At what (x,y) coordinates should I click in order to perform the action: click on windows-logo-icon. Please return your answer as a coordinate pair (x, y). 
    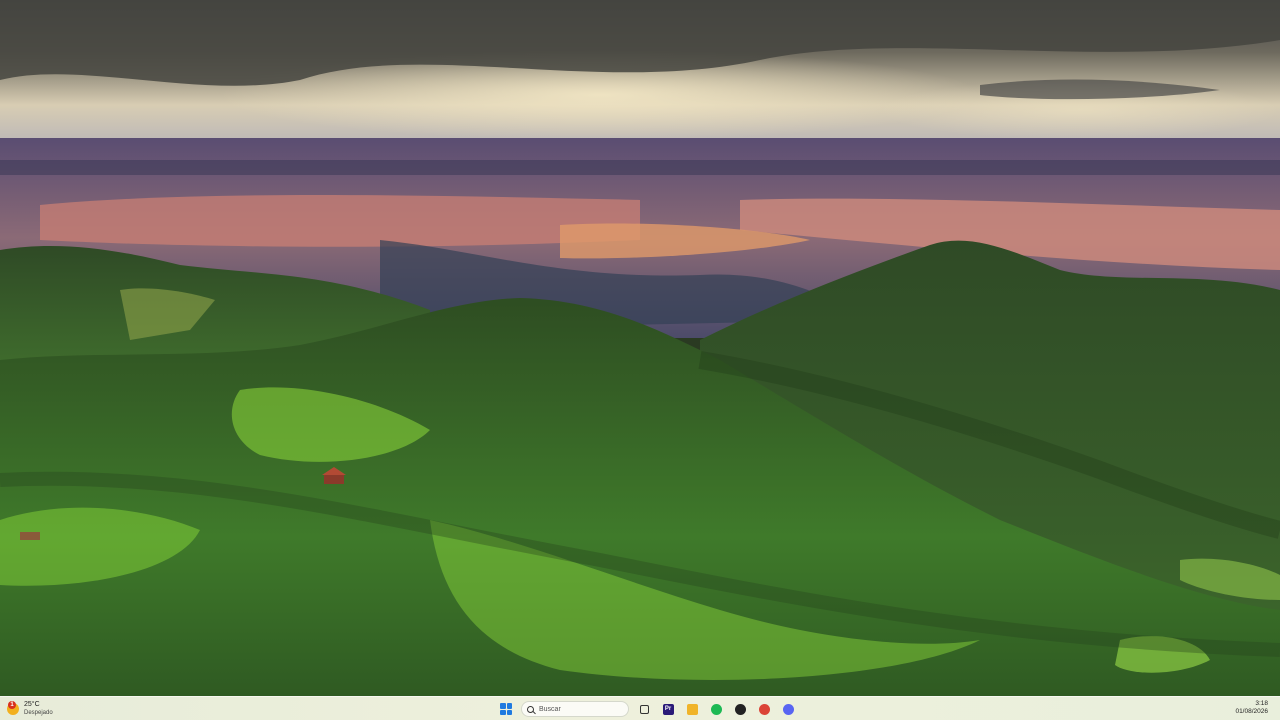
    Looking at the image, I should click on (506, 709).